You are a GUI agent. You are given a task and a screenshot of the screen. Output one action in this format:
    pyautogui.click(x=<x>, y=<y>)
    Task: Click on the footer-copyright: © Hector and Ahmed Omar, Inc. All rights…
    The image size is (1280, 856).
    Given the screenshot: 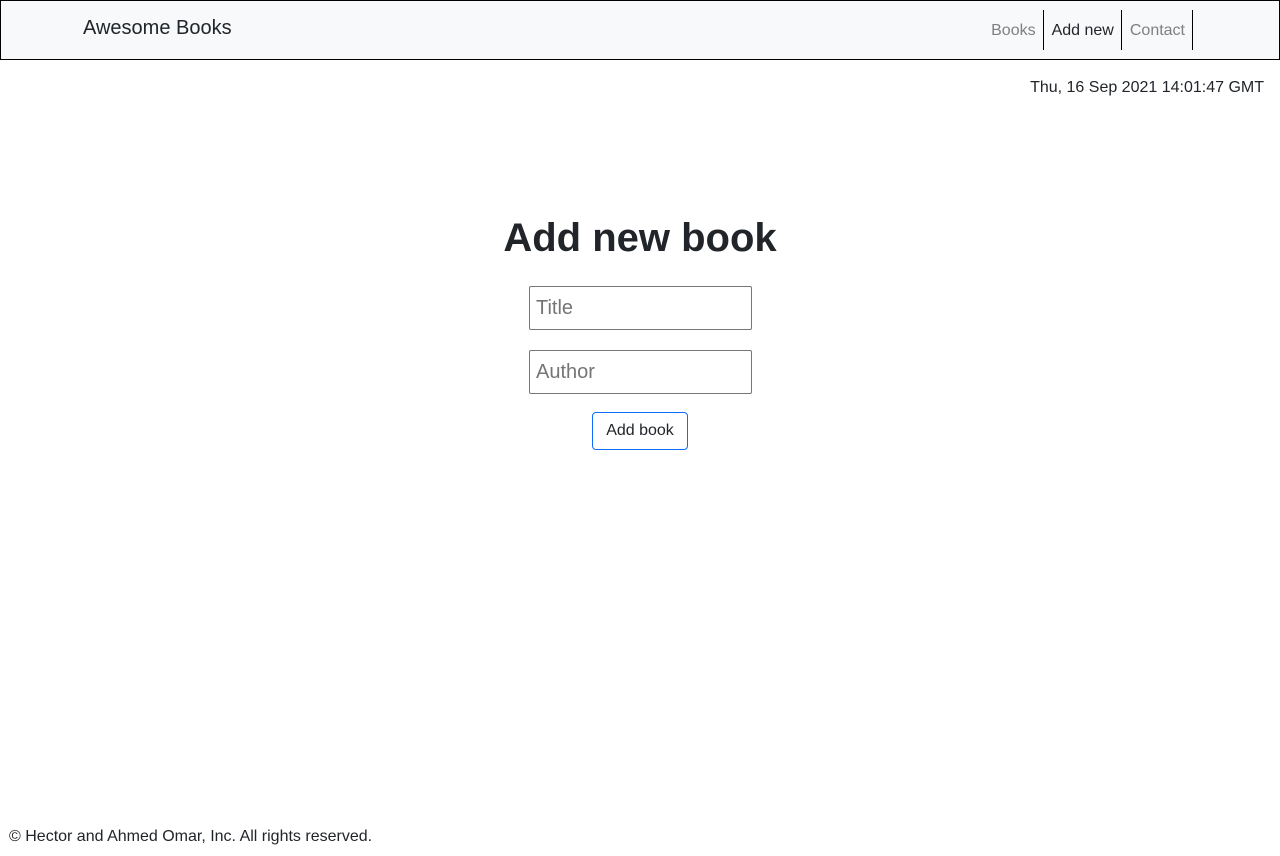 What is the action you would take?
    pyautogui.click(x=191, y=836)
    